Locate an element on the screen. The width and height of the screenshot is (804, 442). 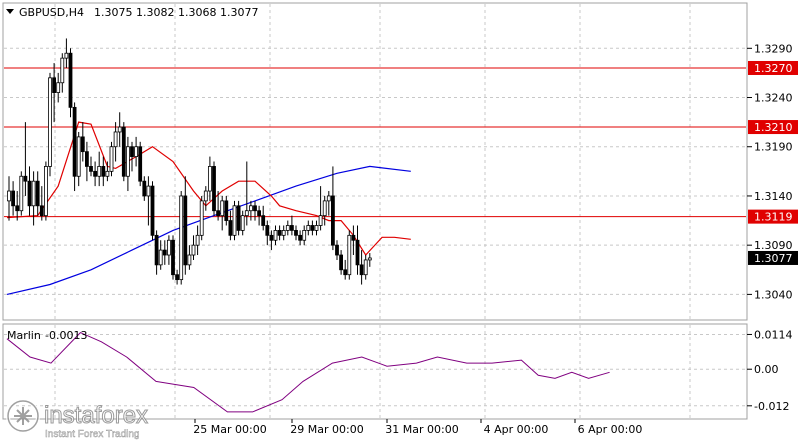
ohlc-readout: 1.3075 1.3082 1.3068 1.3077 is located at coordinates (176, 12).